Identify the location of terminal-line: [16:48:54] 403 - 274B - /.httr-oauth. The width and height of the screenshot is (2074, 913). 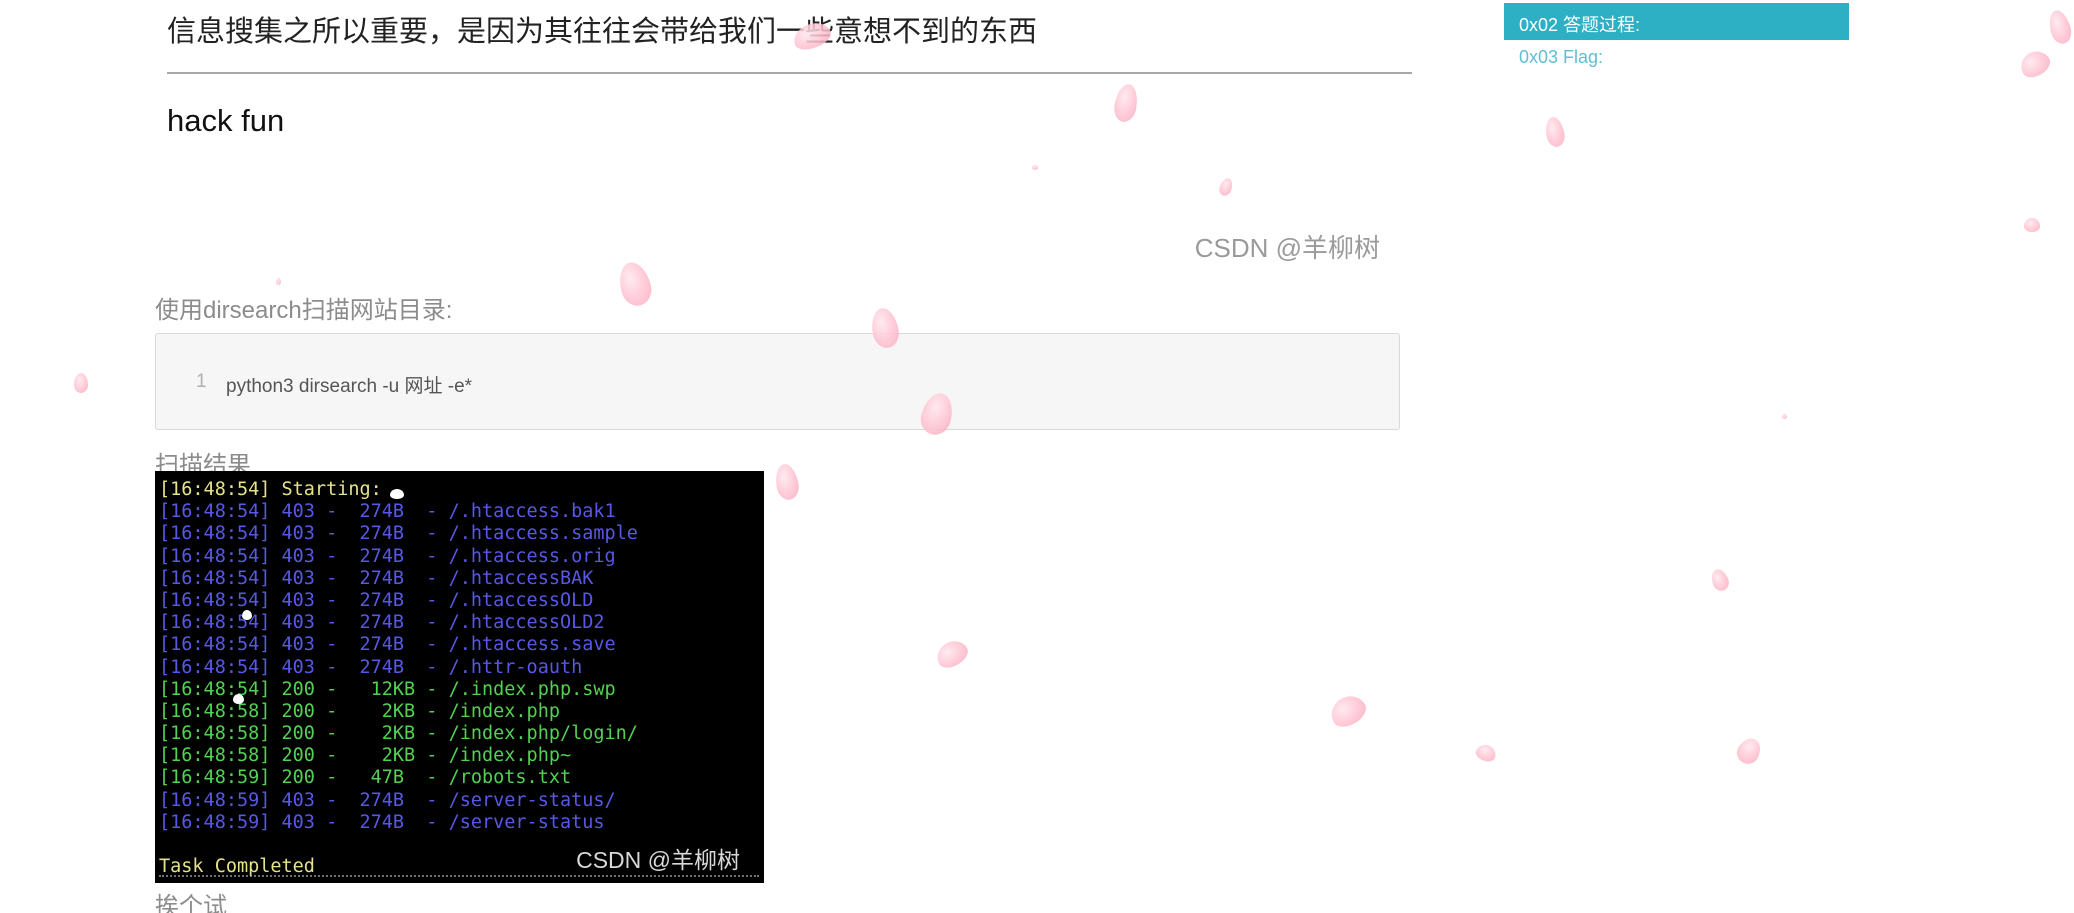
(371, 667).